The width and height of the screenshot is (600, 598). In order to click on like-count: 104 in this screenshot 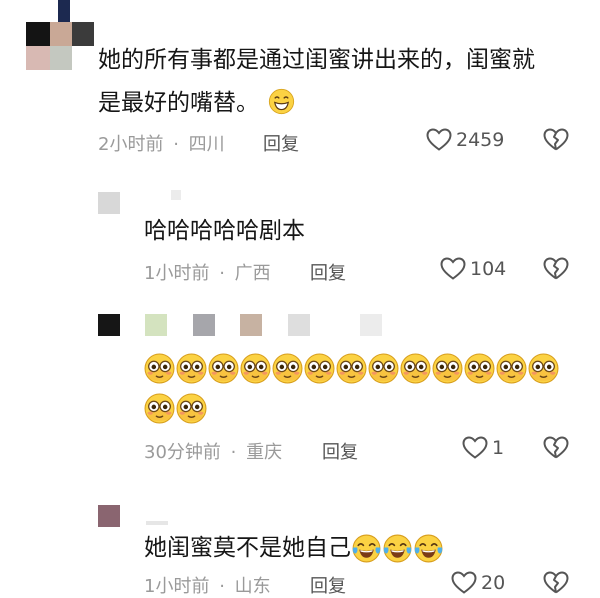, I will do `click(488, 269)`.